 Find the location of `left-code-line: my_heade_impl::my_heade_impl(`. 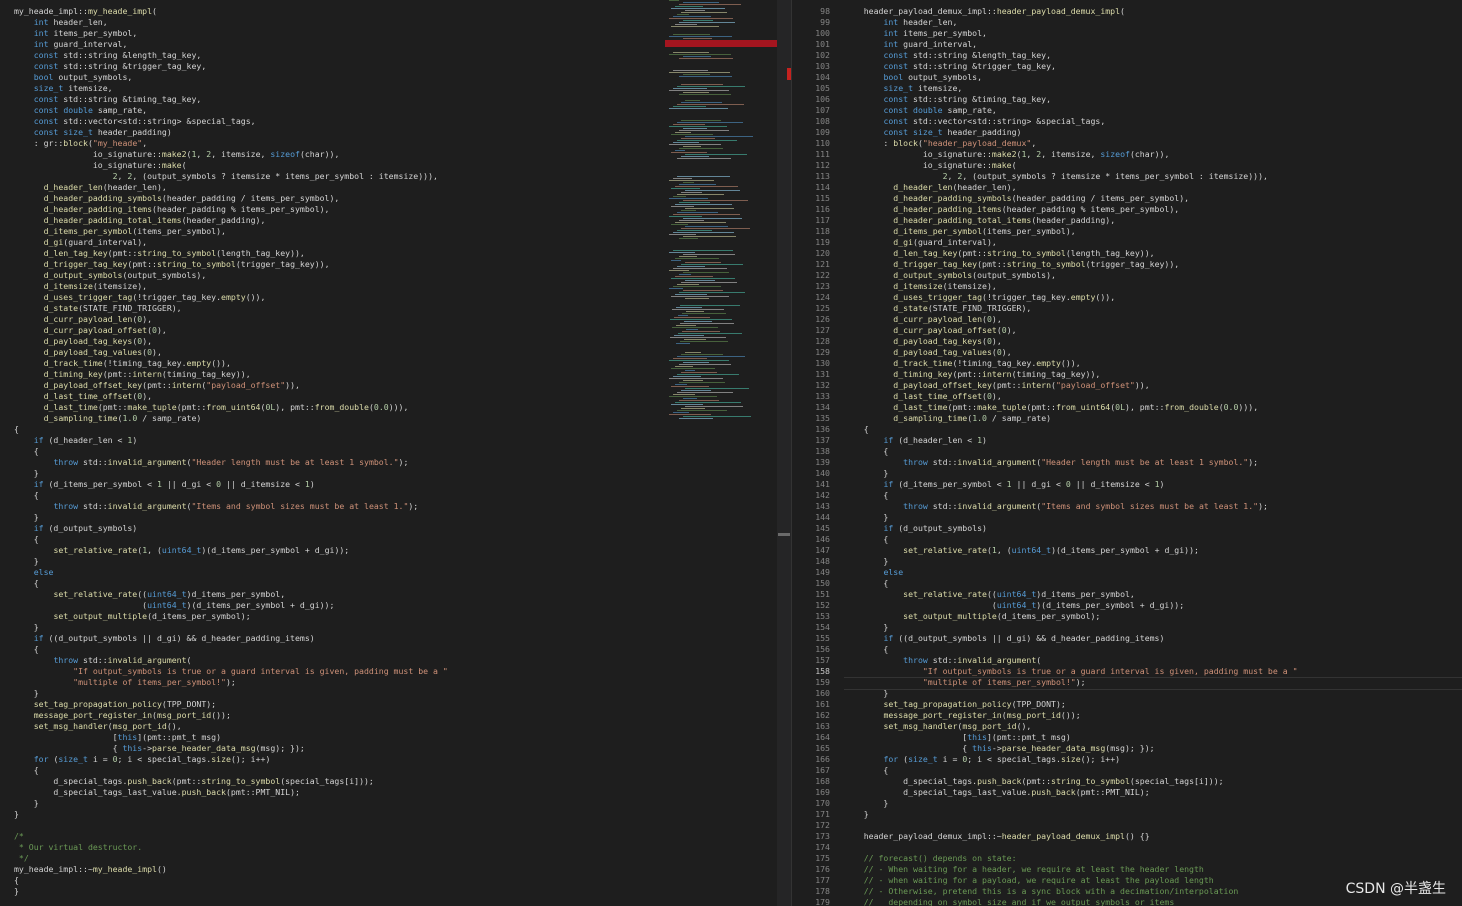

left-code-line: my_heade_impl::my_heade_impl( is located at coordinates (332, 11).